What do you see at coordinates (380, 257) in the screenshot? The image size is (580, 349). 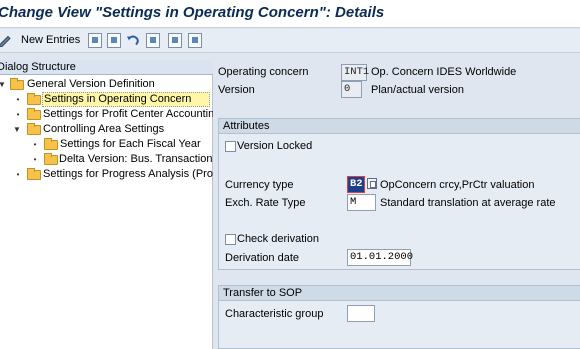 I see `derivation-date-field: 01.01.2000` at bounding box center [380, 257].